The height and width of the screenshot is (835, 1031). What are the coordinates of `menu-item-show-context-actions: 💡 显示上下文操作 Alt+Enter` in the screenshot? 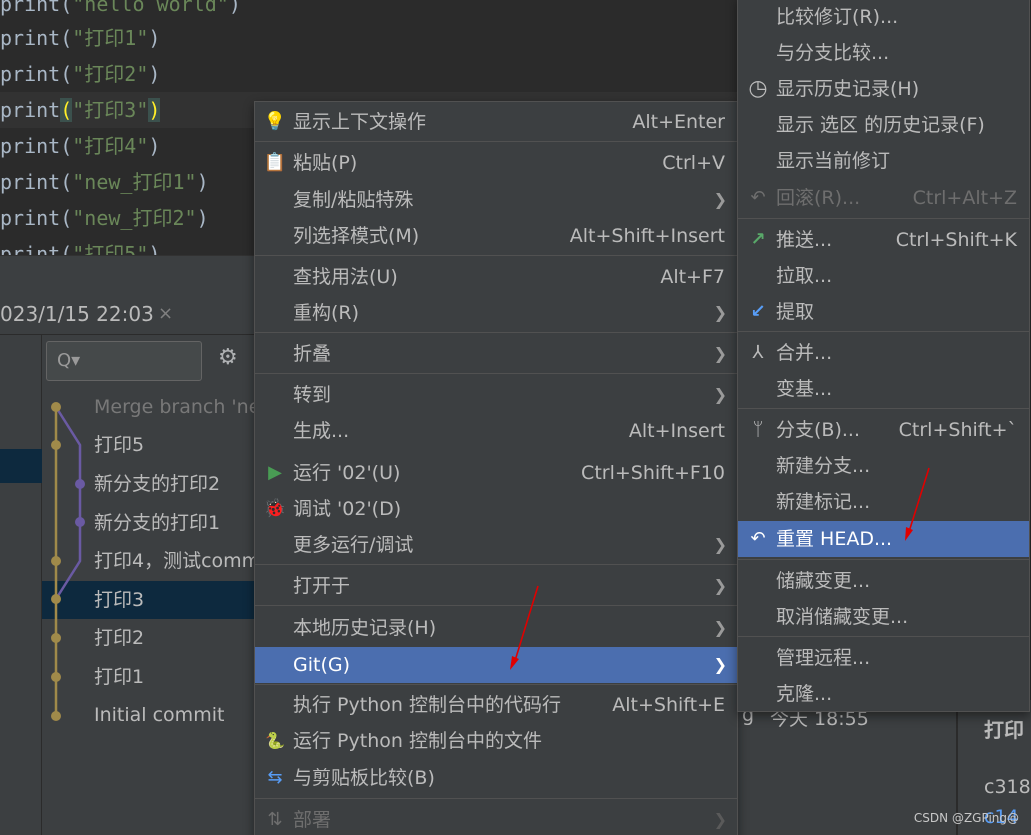 It's located at (496, 122).